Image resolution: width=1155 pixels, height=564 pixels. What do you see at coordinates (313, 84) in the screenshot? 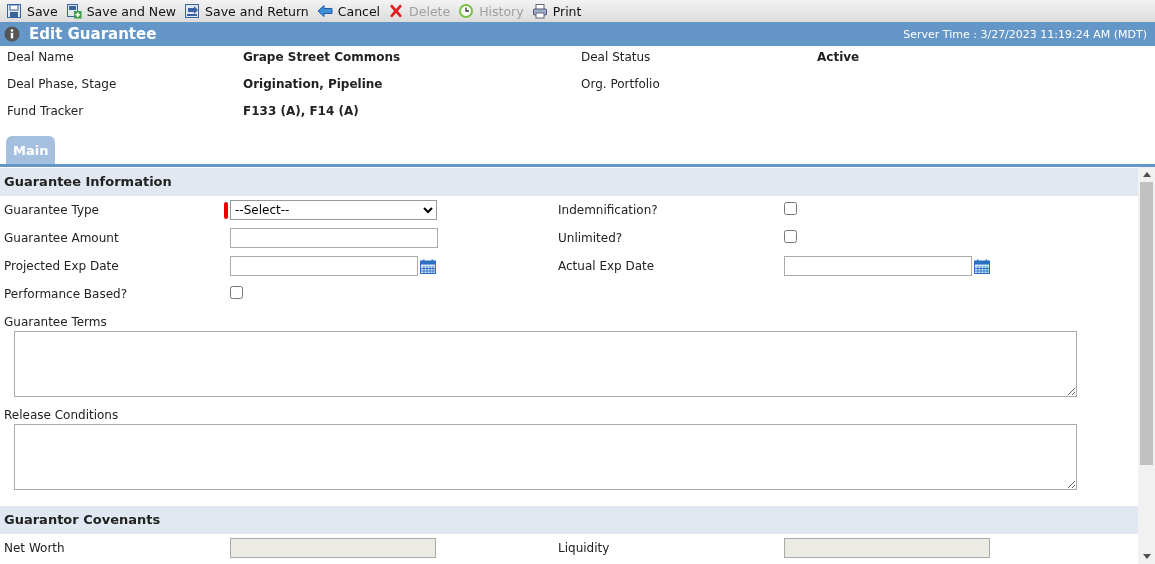
I see `field-value: Origination, Pipeline` at bounding box center [313, 84].